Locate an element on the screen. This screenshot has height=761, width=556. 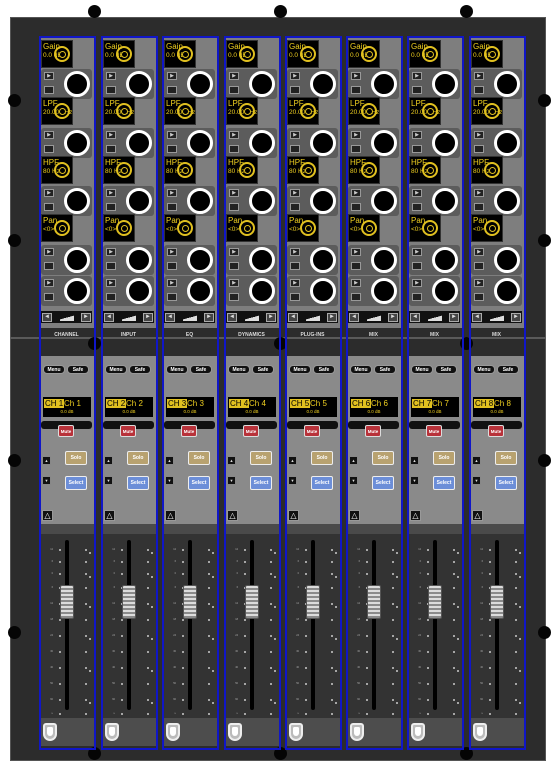
section-label: MIX is located at coordinates (434, 335).